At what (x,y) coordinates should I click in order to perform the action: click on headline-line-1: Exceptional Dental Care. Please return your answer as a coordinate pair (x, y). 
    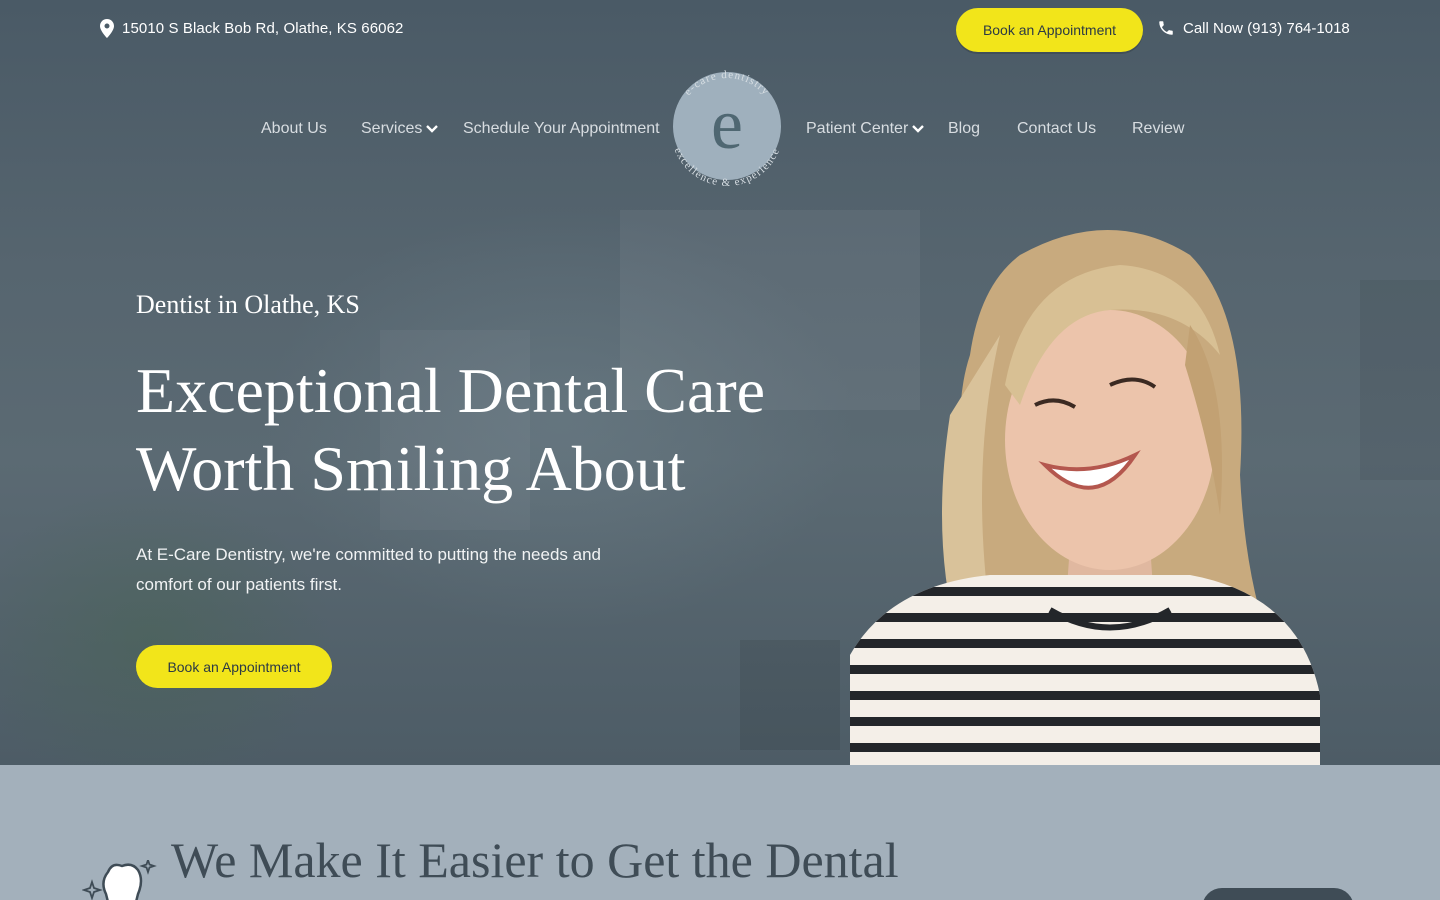
    Looking at the image, I should click on (451, 390).